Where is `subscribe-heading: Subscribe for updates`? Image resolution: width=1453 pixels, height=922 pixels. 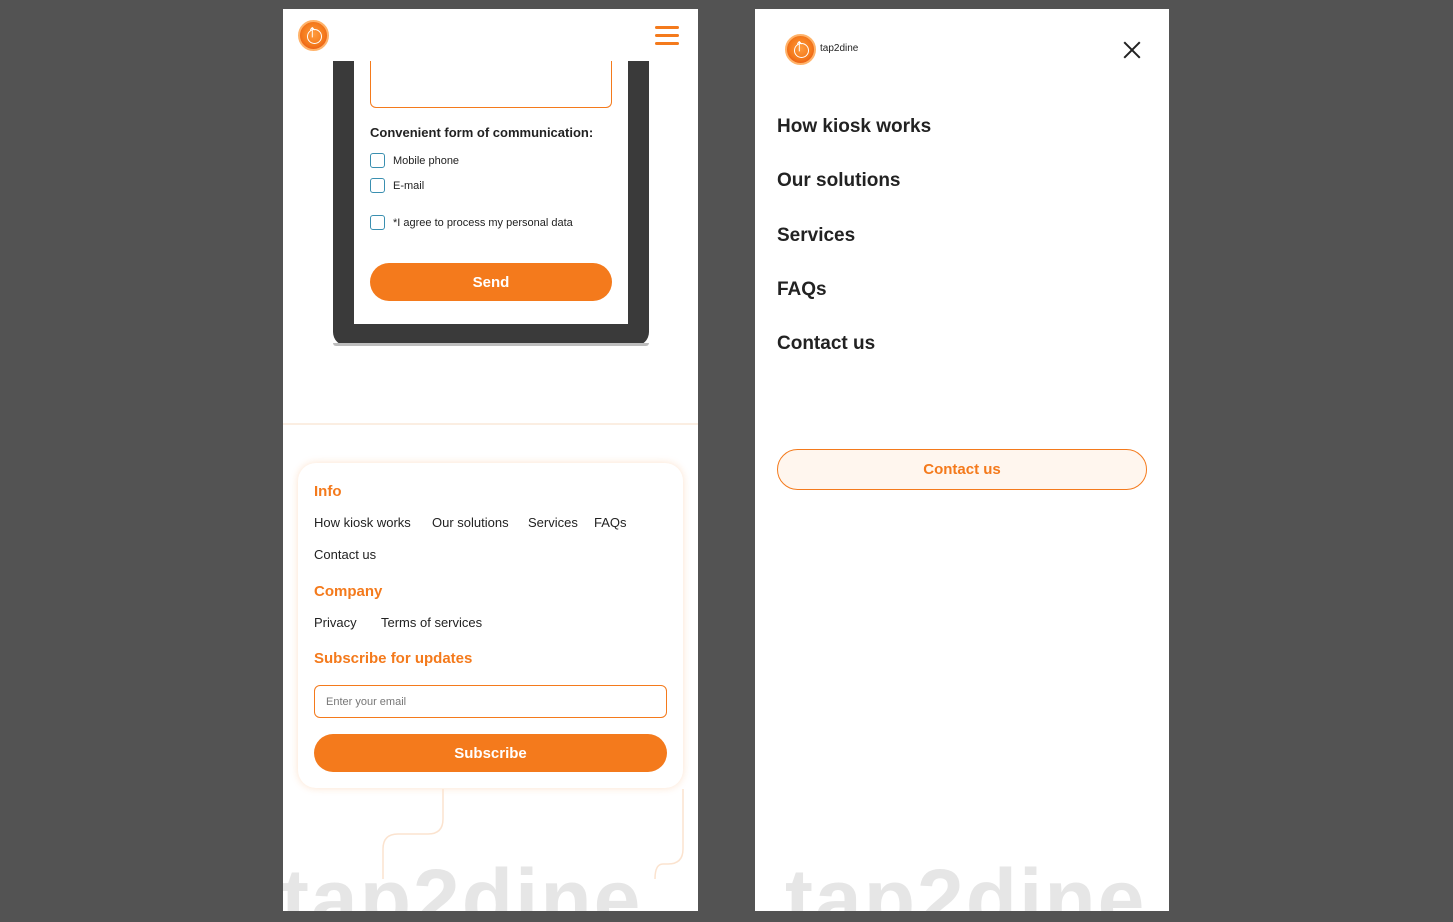 subscribe-heading: Subscribe for updates is located at coordinates (393, 658).